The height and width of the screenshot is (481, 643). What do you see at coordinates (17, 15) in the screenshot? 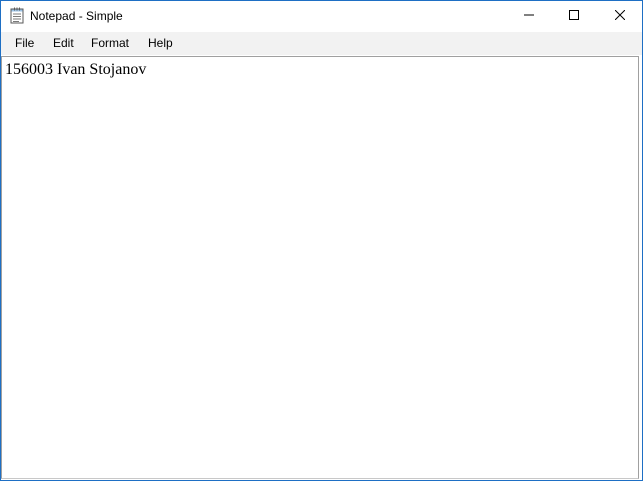
I see `notepad-icon` at bounding box center [17, 15].